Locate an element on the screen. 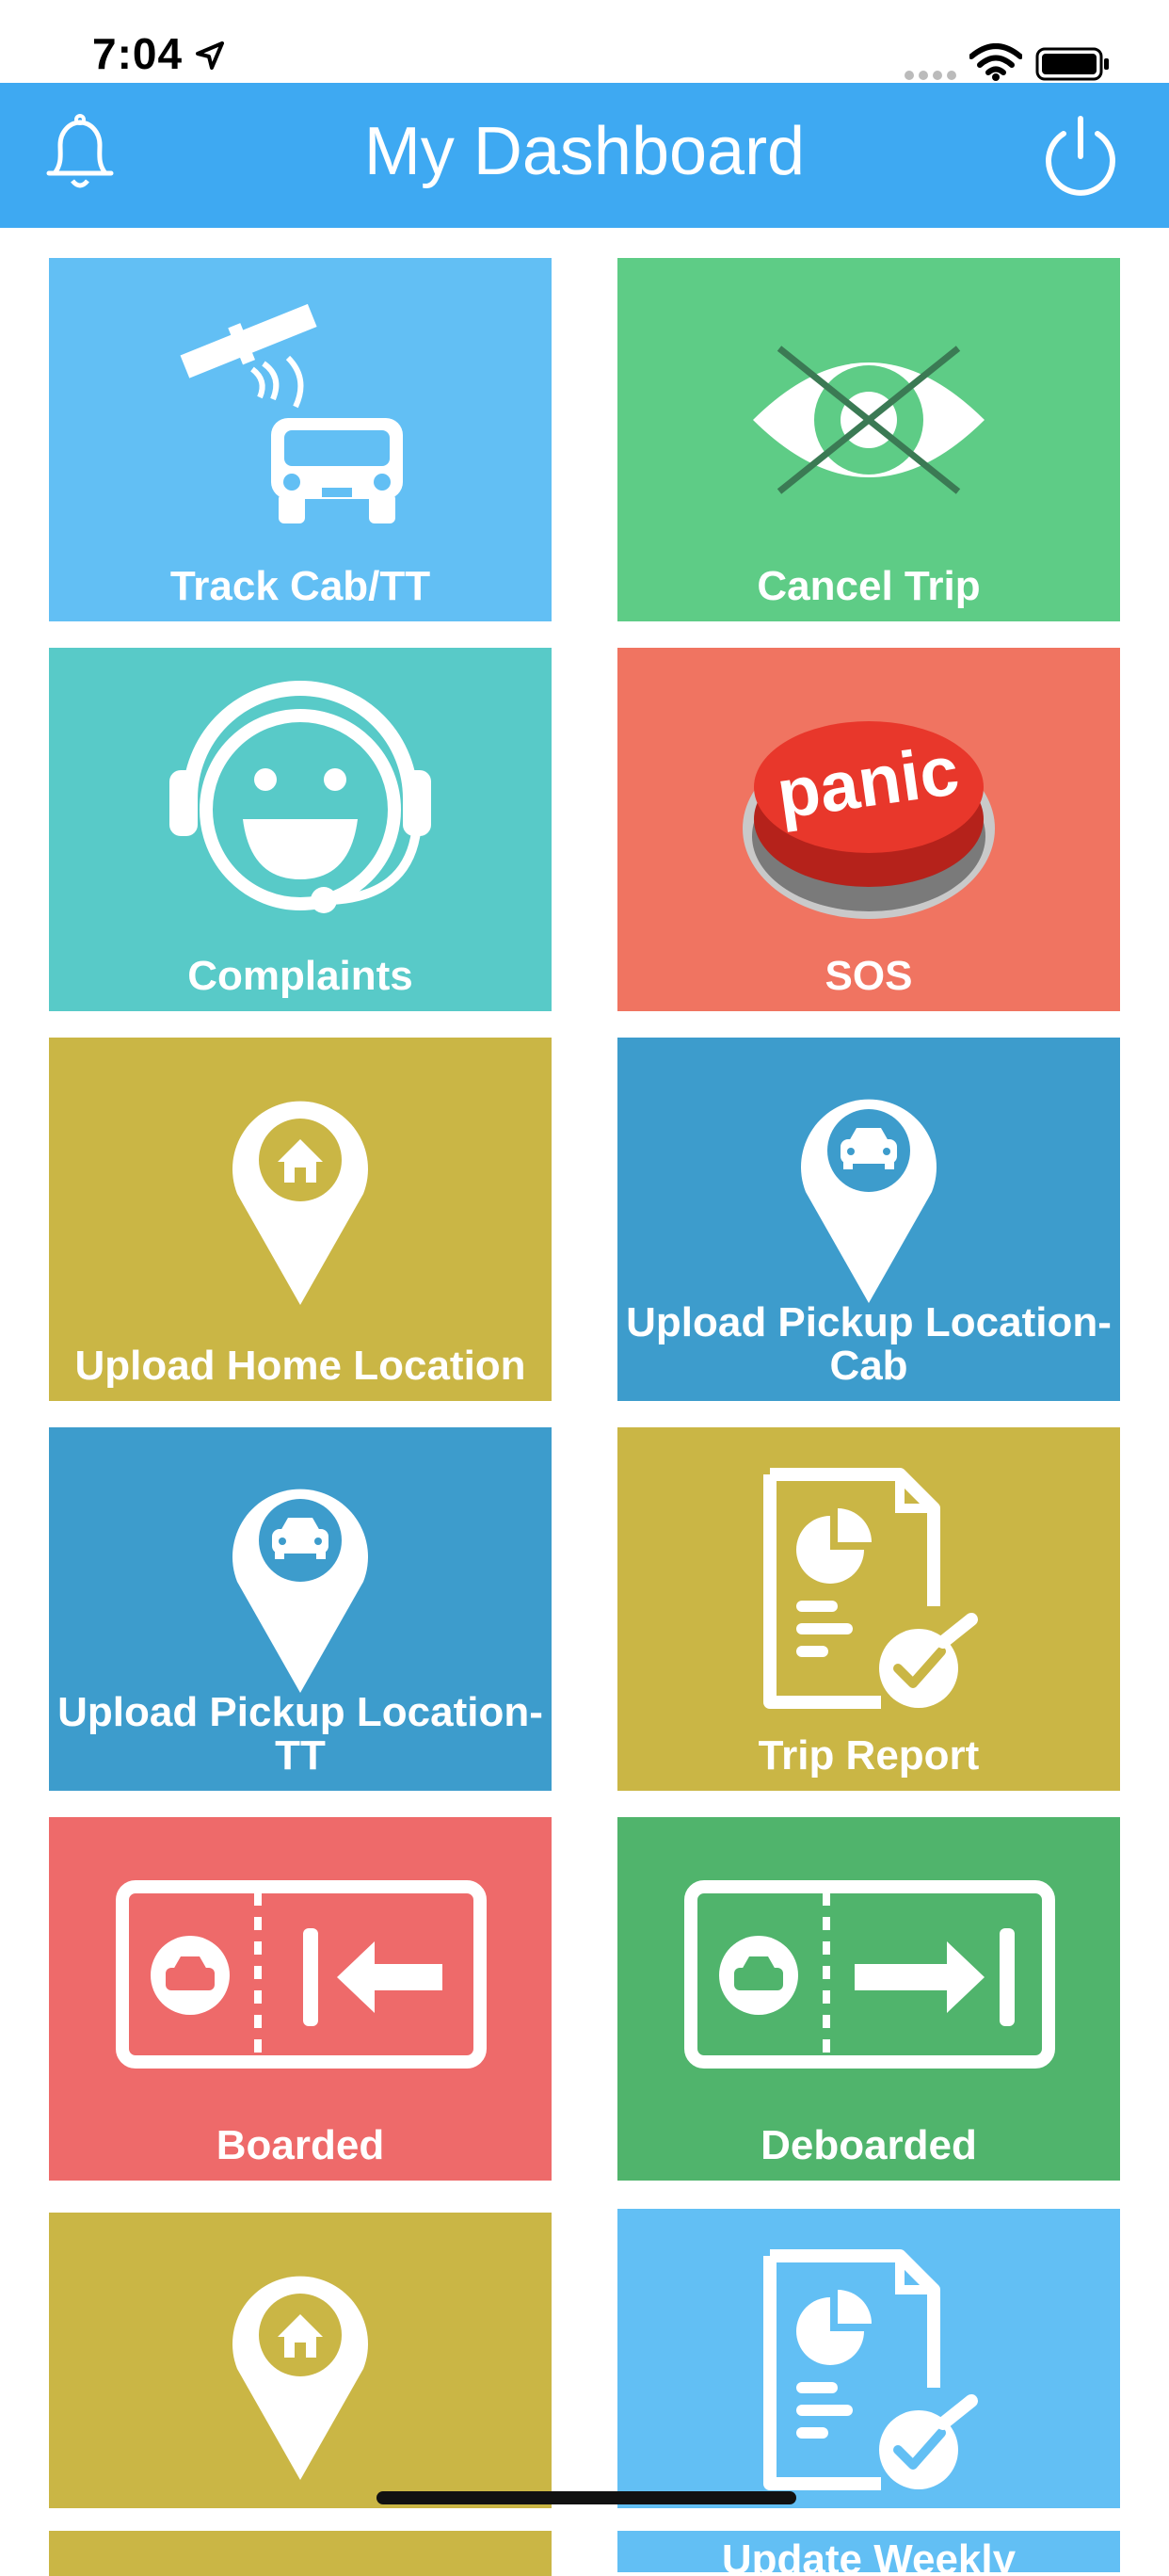  battery-icon is located at coordinates (1072, 64).